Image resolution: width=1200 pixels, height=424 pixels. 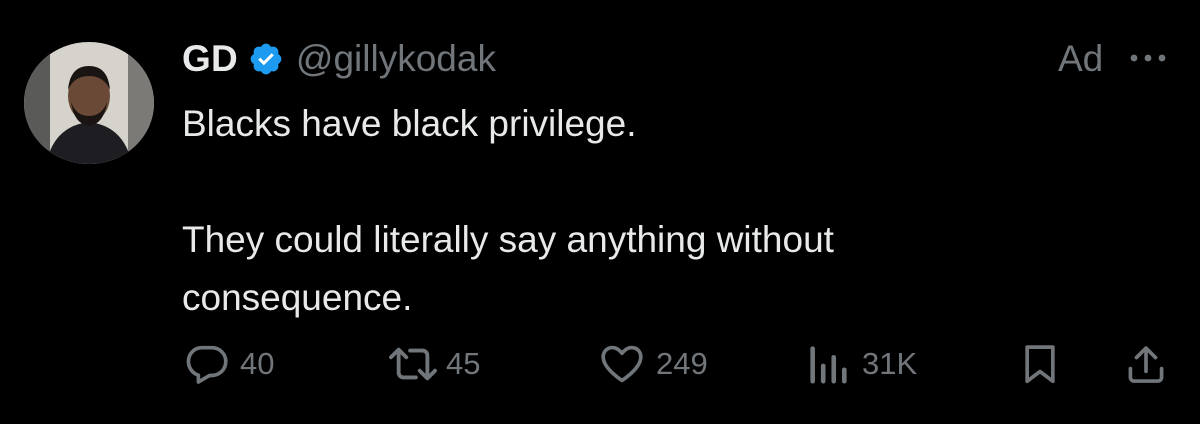 I want to click on reply-button: 40, so click(x=229, y=364).